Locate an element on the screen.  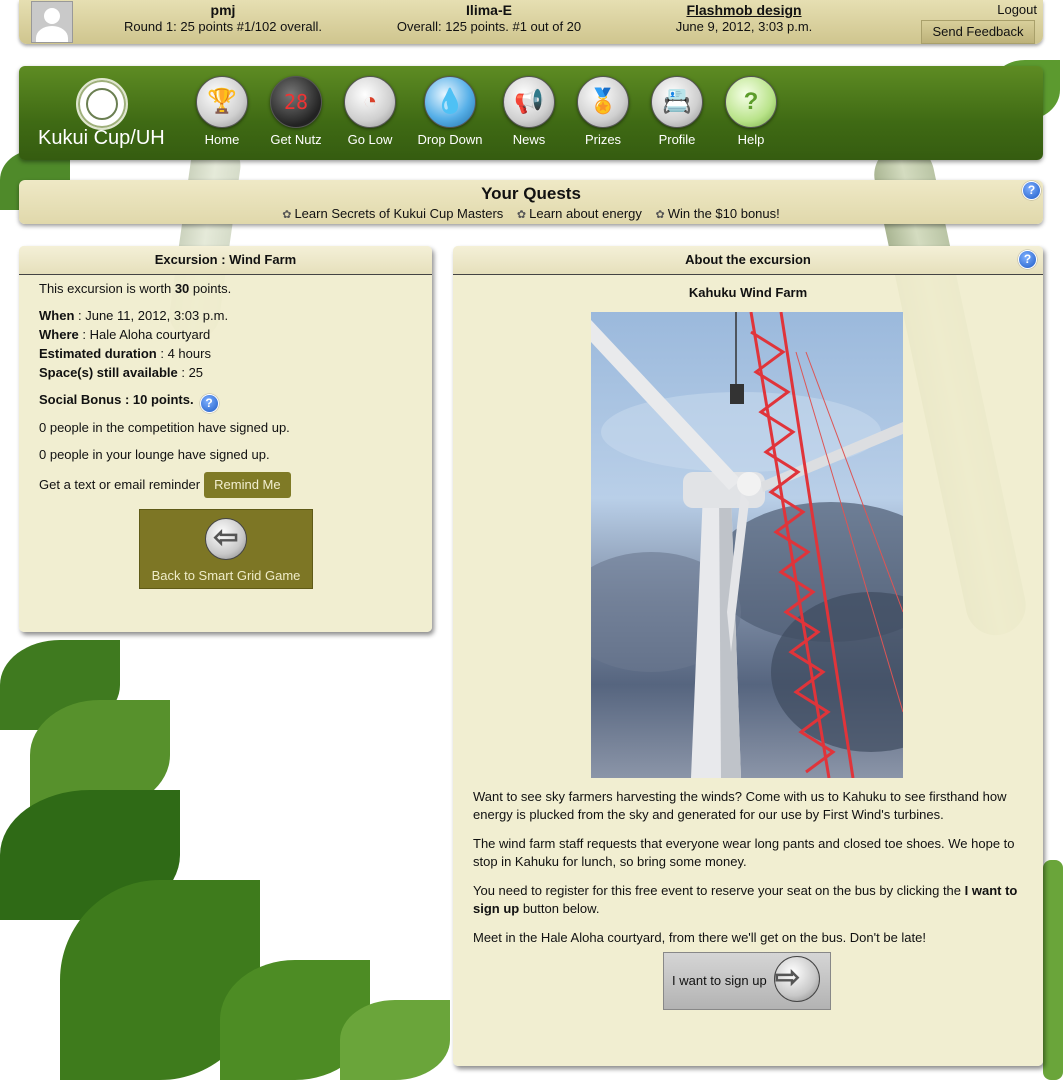
spaces-row: Space(s) still available : 25 is located at coordinates (225, 372).